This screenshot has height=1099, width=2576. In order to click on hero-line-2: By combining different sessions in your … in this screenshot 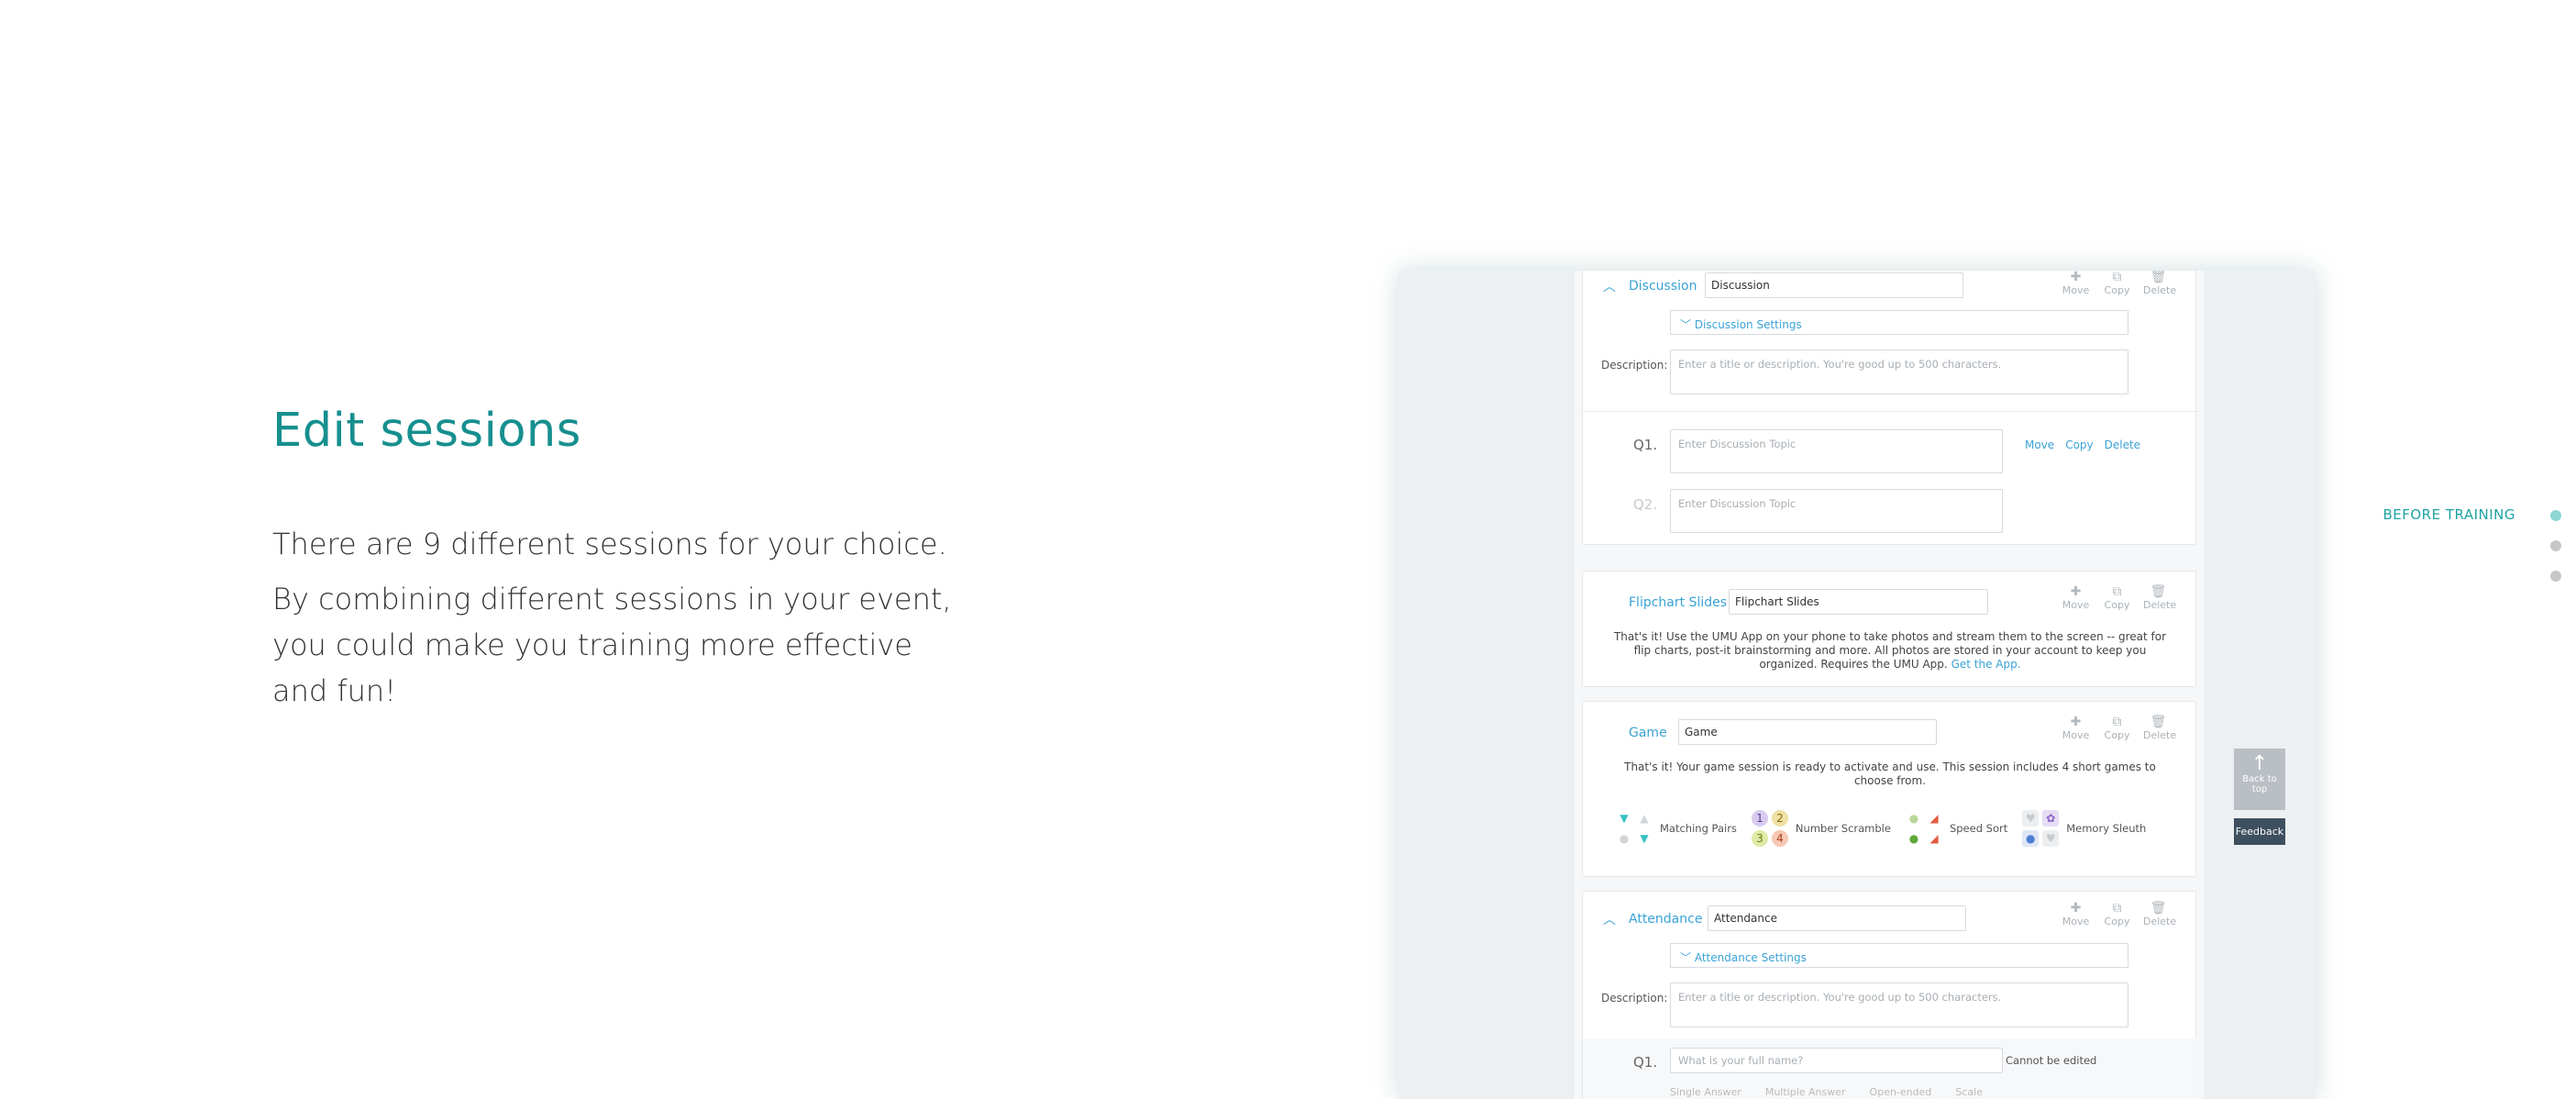, I will do `click(612, 645)`.